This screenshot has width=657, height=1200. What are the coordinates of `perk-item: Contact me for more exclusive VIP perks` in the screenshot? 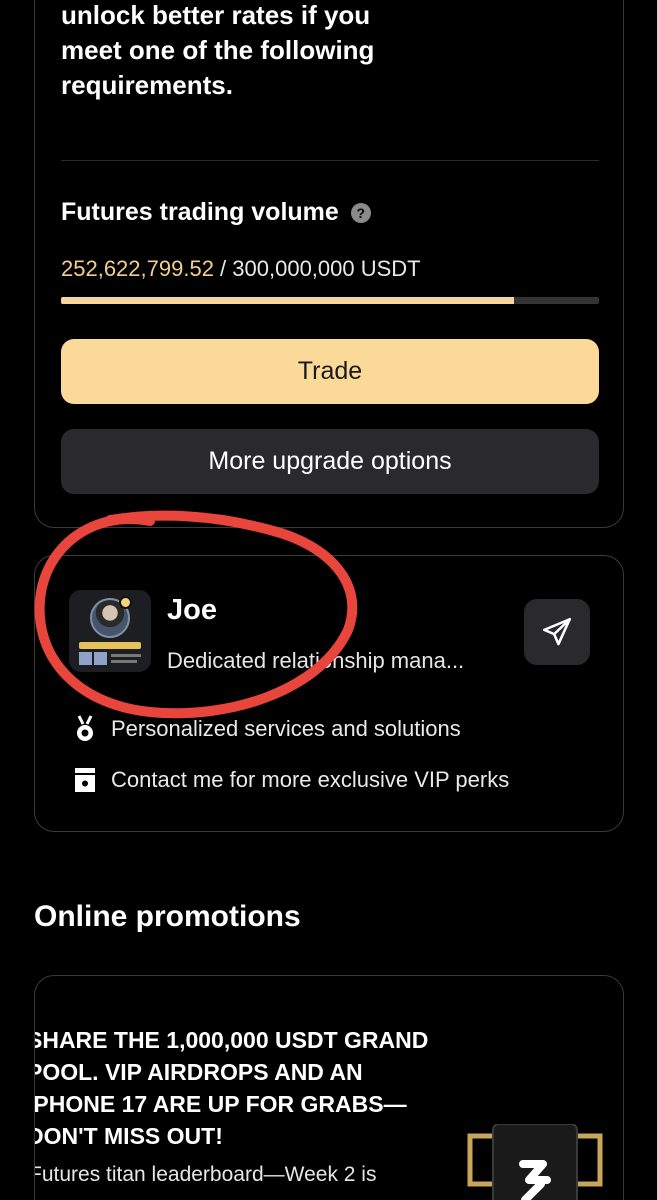 It's located at (291, 780).